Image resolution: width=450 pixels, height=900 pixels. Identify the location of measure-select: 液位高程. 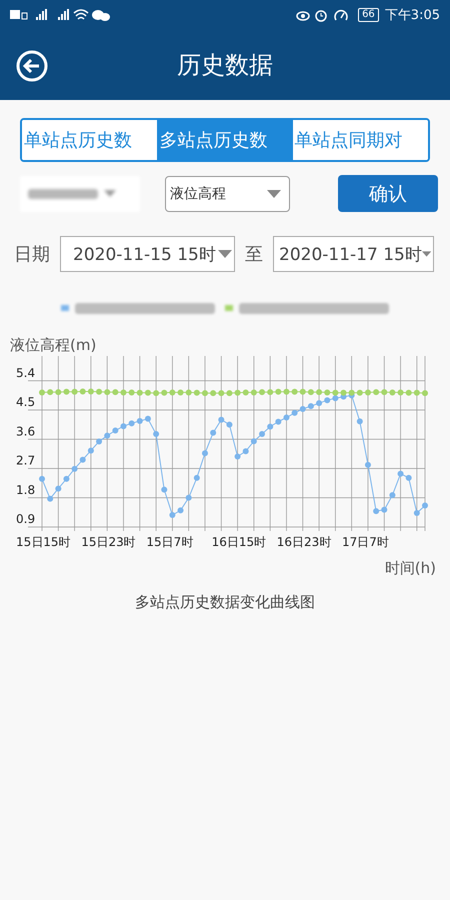
(227, 194).